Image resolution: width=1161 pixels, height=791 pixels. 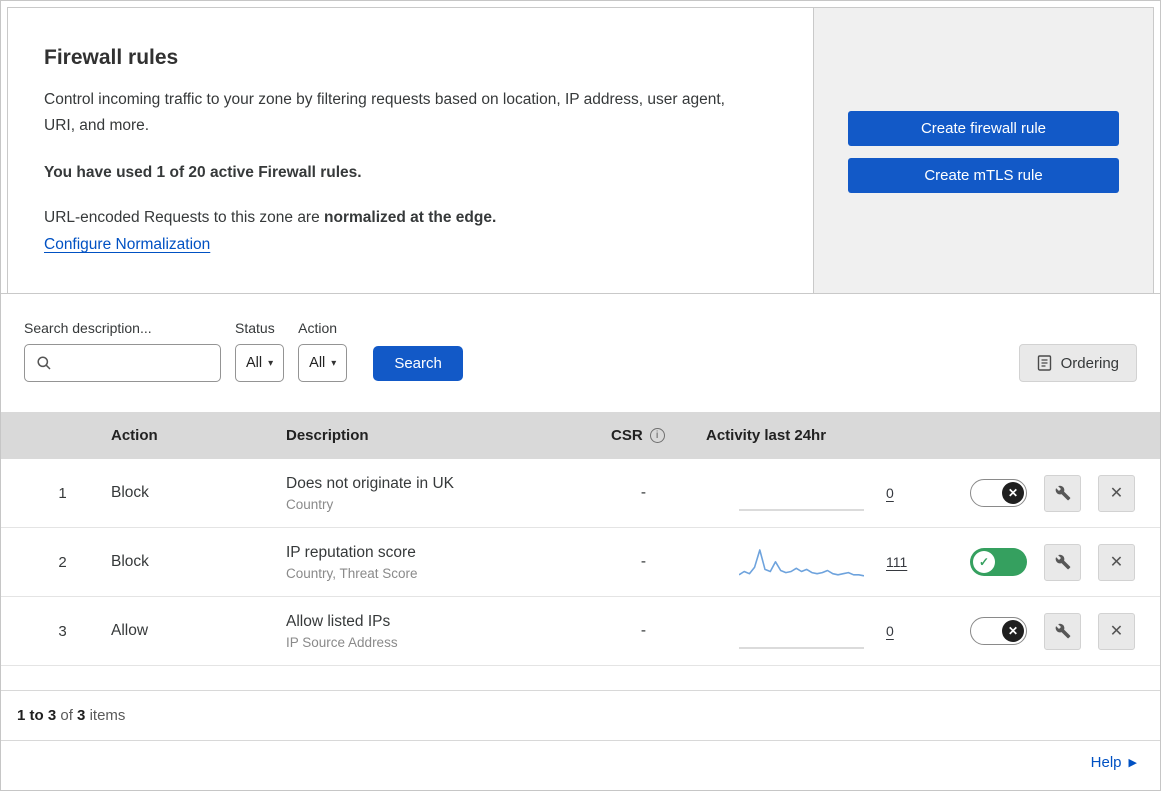 What do you see at coordinates (111, 57) in the screenshot?
I see `page-title: Firewall rules` at bounding box center [111, 57].